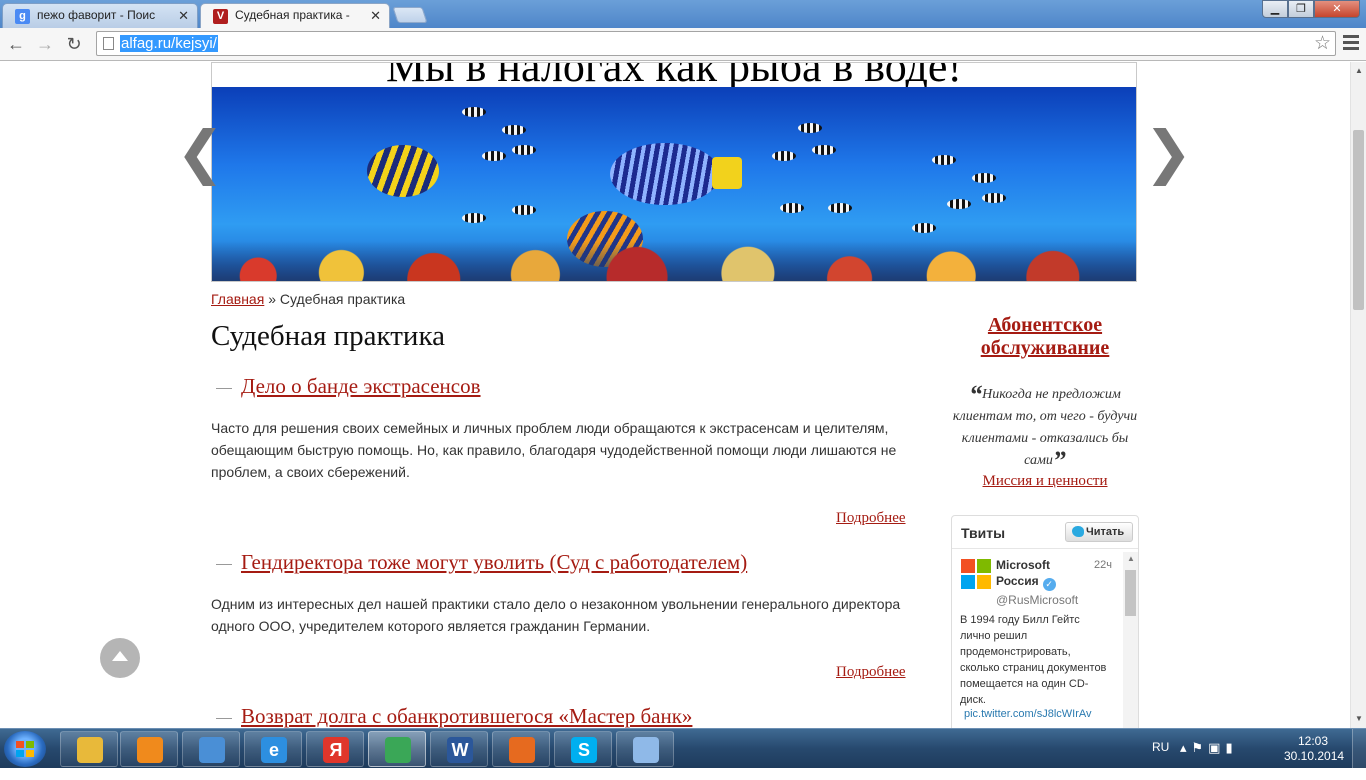 Image resolution: width=1366 pixels, height=780 pixels. What do you see at coordinates (1037, 600) in the screenshot?
I see `tweet-handle: @RusMicrosoft` at bounding box center [1037, 600].